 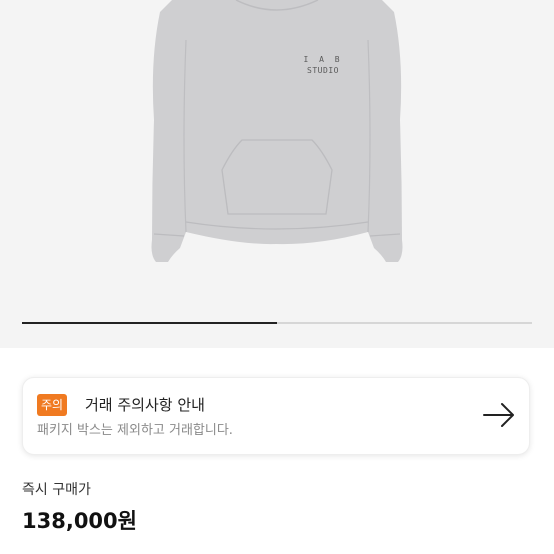 I want to click on arrow-right-icon, so click(x=499, y=415).